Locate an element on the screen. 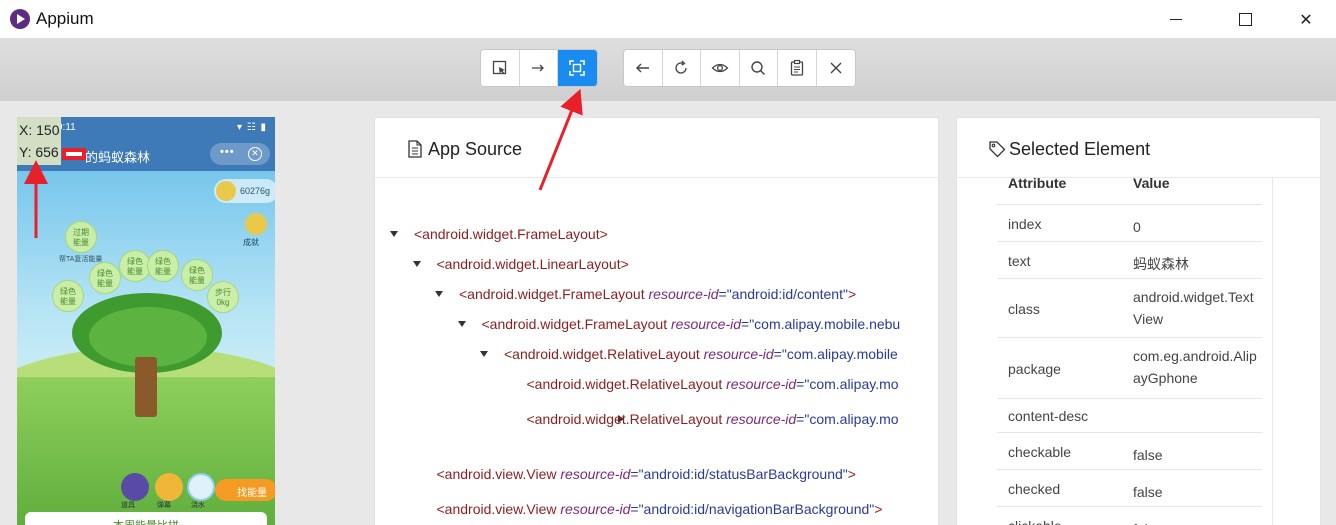  select-elements-button is located at coordinates (500, 68).